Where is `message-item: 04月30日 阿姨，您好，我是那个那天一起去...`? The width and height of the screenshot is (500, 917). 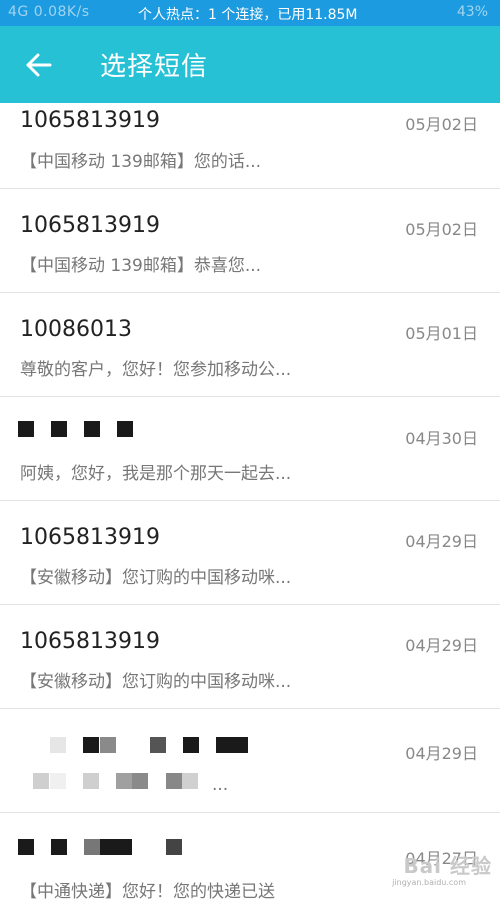 message-item: 04月30日 阿姨，您好，我是那个那天一起去... is located at coordinates (250, 449).